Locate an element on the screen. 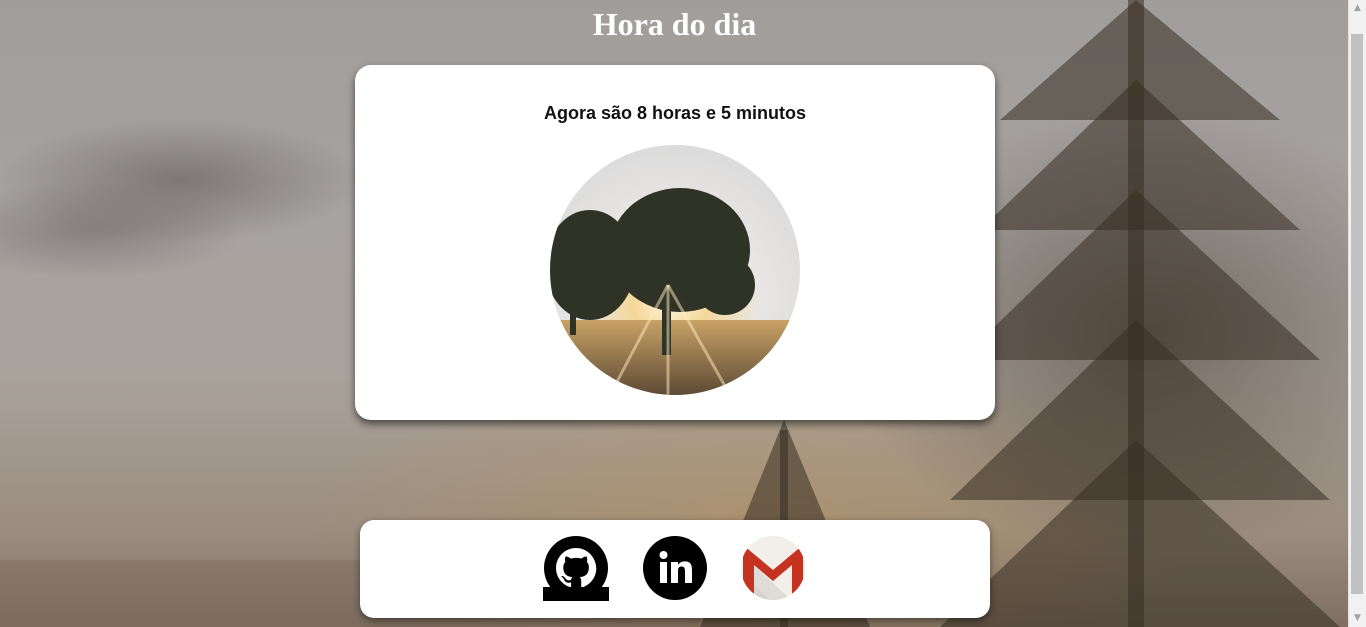 This screenshot has height=627, width=1366. gmail-icon is located at coordinates (773, 568).